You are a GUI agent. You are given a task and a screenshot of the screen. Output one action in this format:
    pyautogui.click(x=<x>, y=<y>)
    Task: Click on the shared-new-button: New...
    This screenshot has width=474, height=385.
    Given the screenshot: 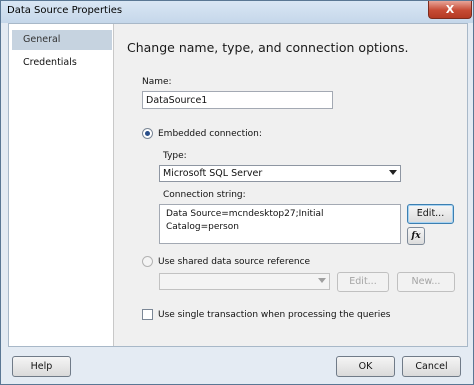 What is the action you would take?
    pyautogui.click(x=426, y=282)
    